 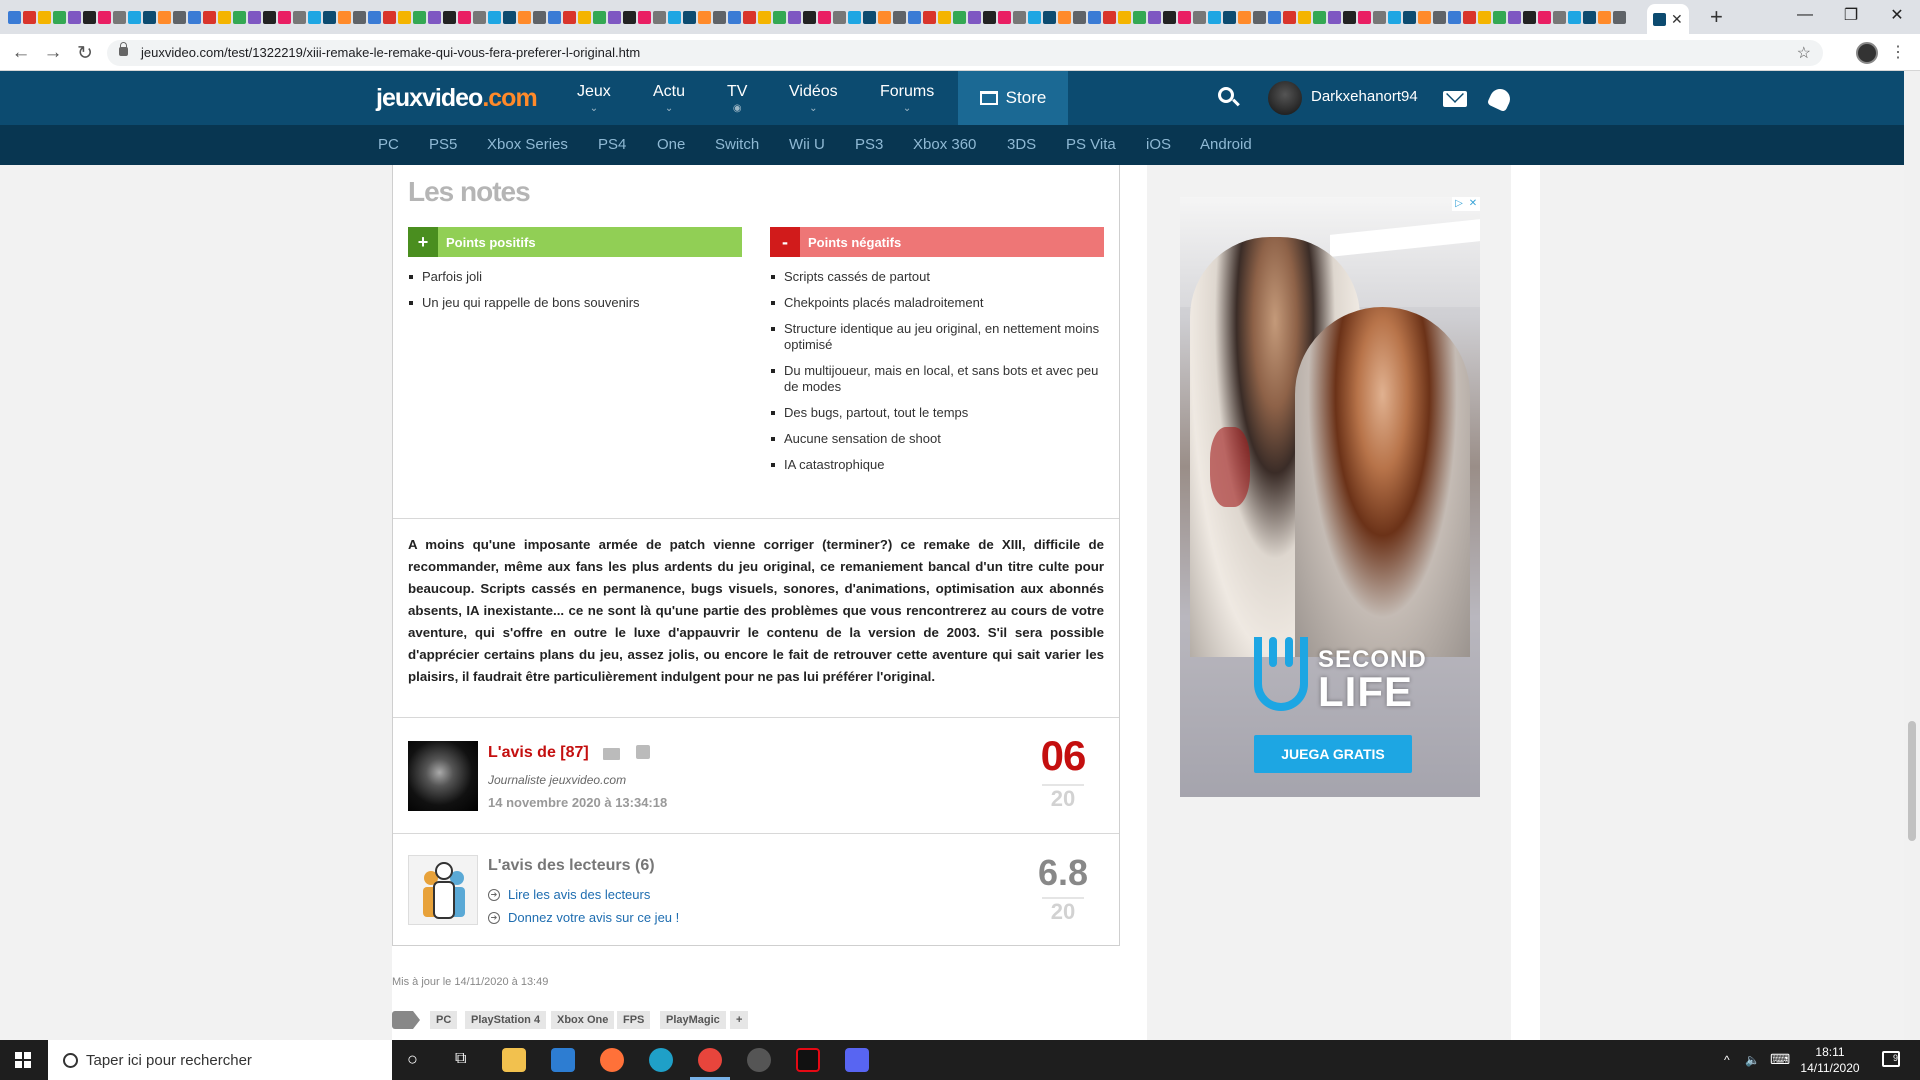 What do you see at coordinates (944, 144) in the screenshot?
I see `platform-xbox-360: Xbox 360` at bounding box center [944, 144].